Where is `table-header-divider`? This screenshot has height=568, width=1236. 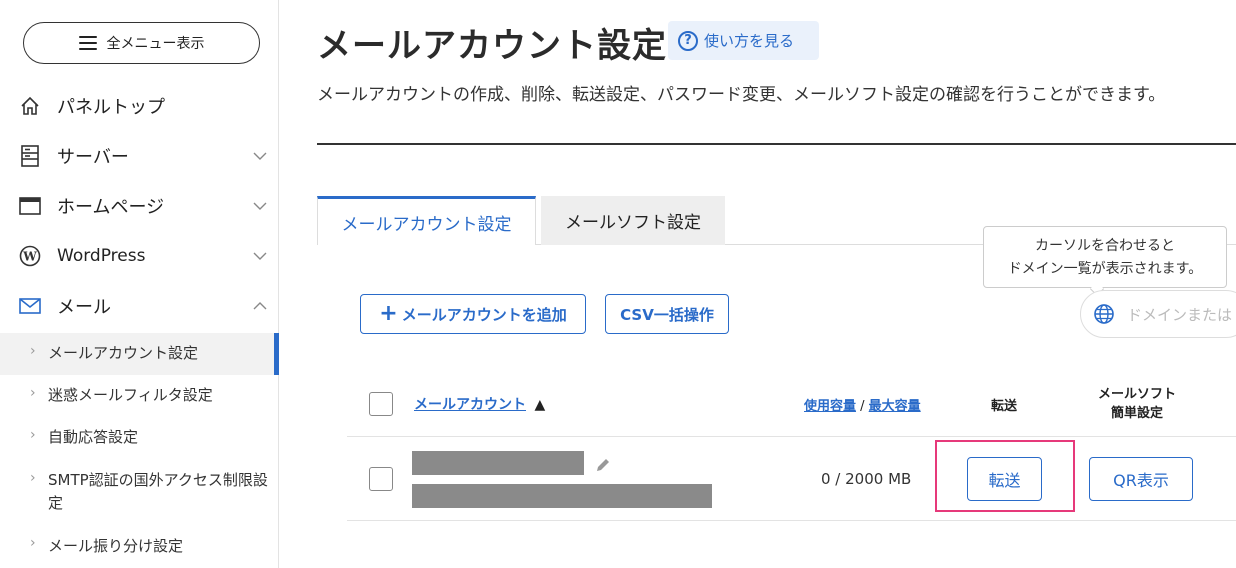 table-header-divider is located at coordinates (791, 436).